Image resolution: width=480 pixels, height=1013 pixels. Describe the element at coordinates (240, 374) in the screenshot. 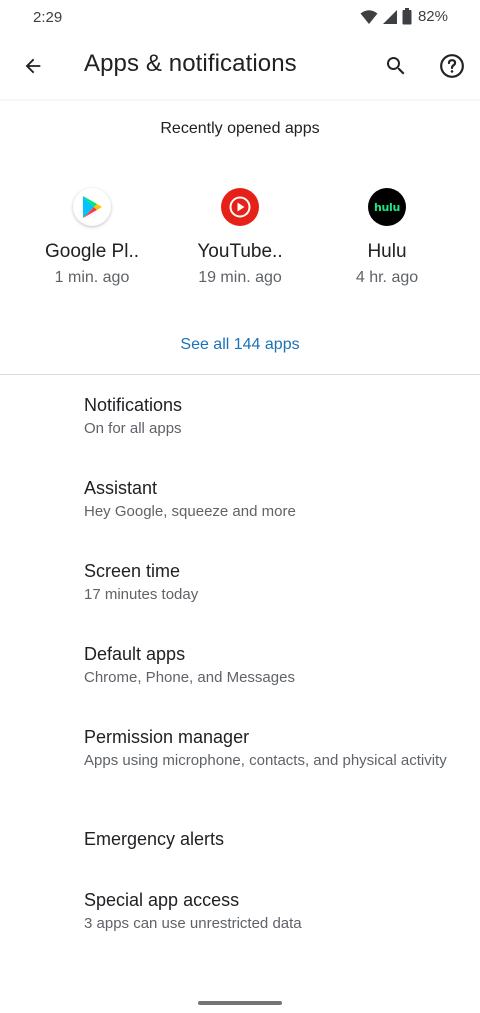

I see `divider` at that location.